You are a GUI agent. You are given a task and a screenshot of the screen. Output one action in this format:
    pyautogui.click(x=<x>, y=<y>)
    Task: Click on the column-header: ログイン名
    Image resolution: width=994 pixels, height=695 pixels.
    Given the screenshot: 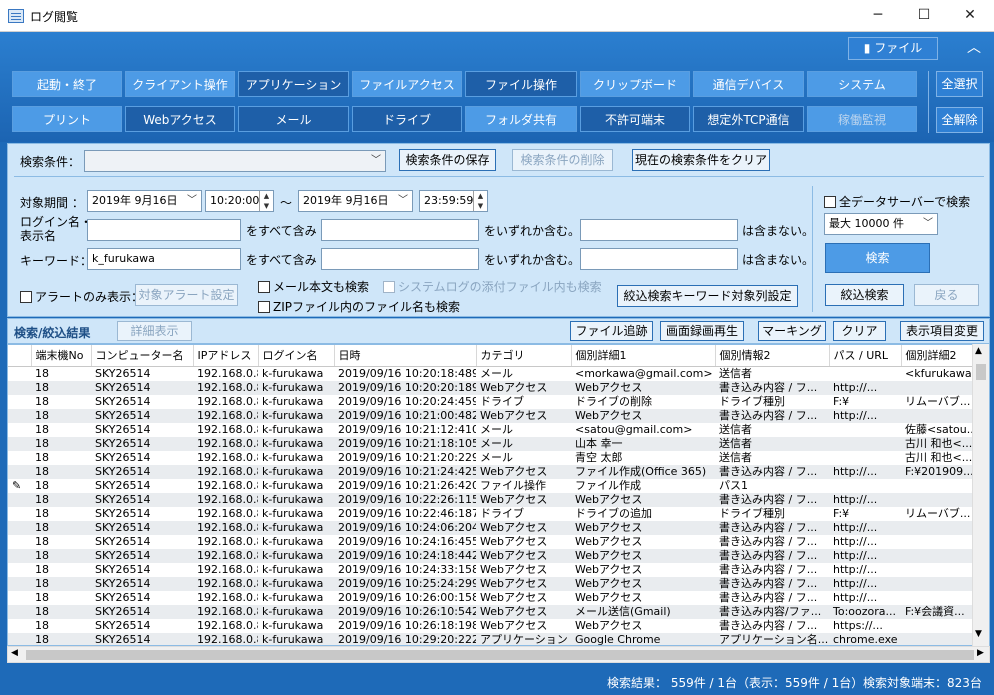 What is the action you would take?
    pyautogui.click(x=296, y=356)
    